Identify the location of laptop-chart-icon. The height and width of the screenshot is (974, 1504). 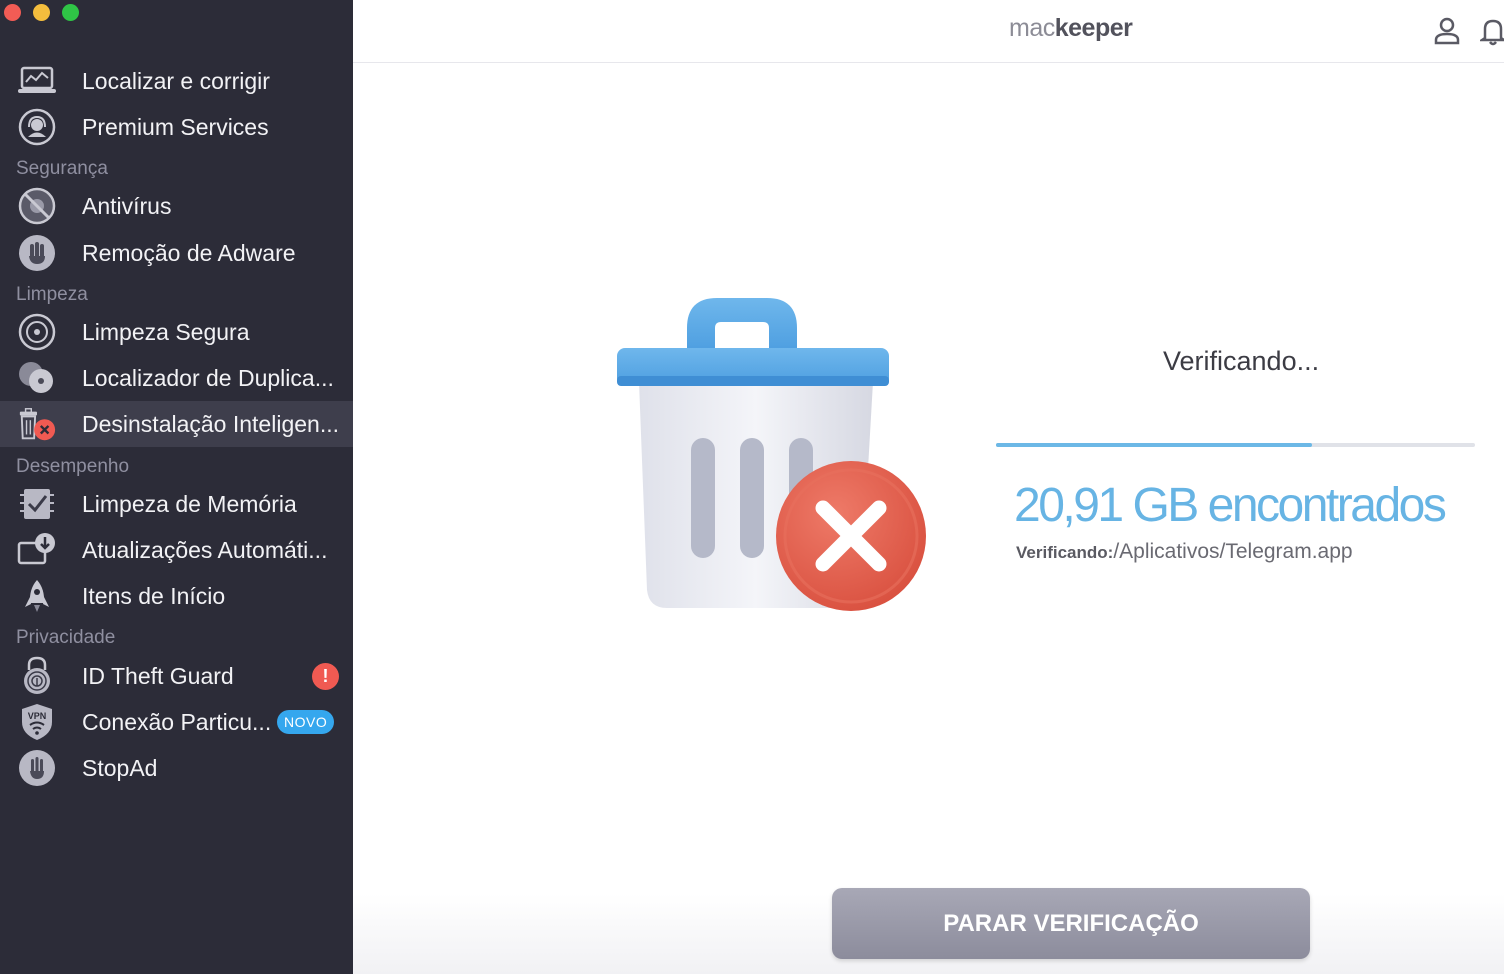
(37, 81).